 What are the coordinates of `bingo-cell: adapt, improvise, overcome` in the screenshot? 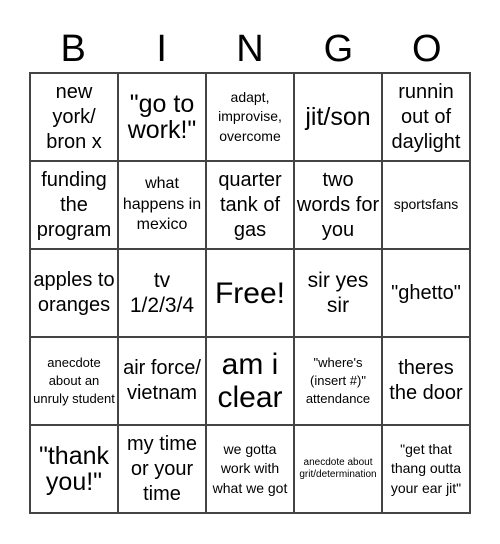 It's located at (250, 117).